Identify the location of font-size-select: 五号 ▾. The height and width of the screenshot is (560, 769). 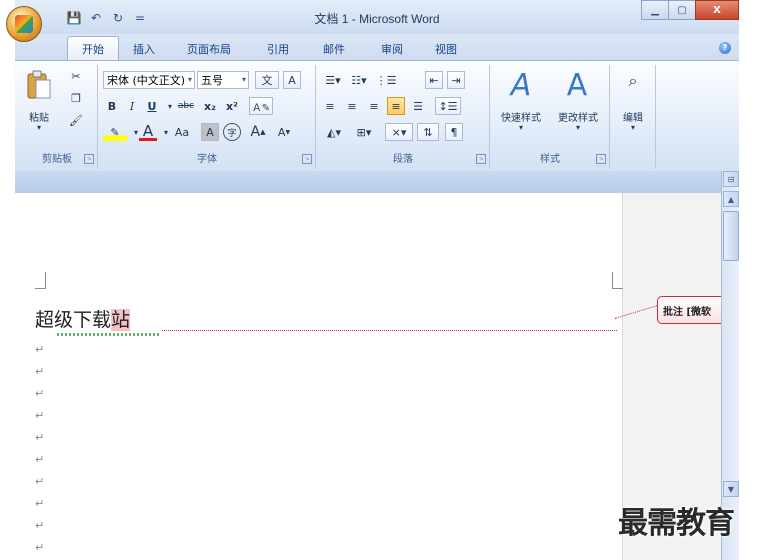
(223, 80).